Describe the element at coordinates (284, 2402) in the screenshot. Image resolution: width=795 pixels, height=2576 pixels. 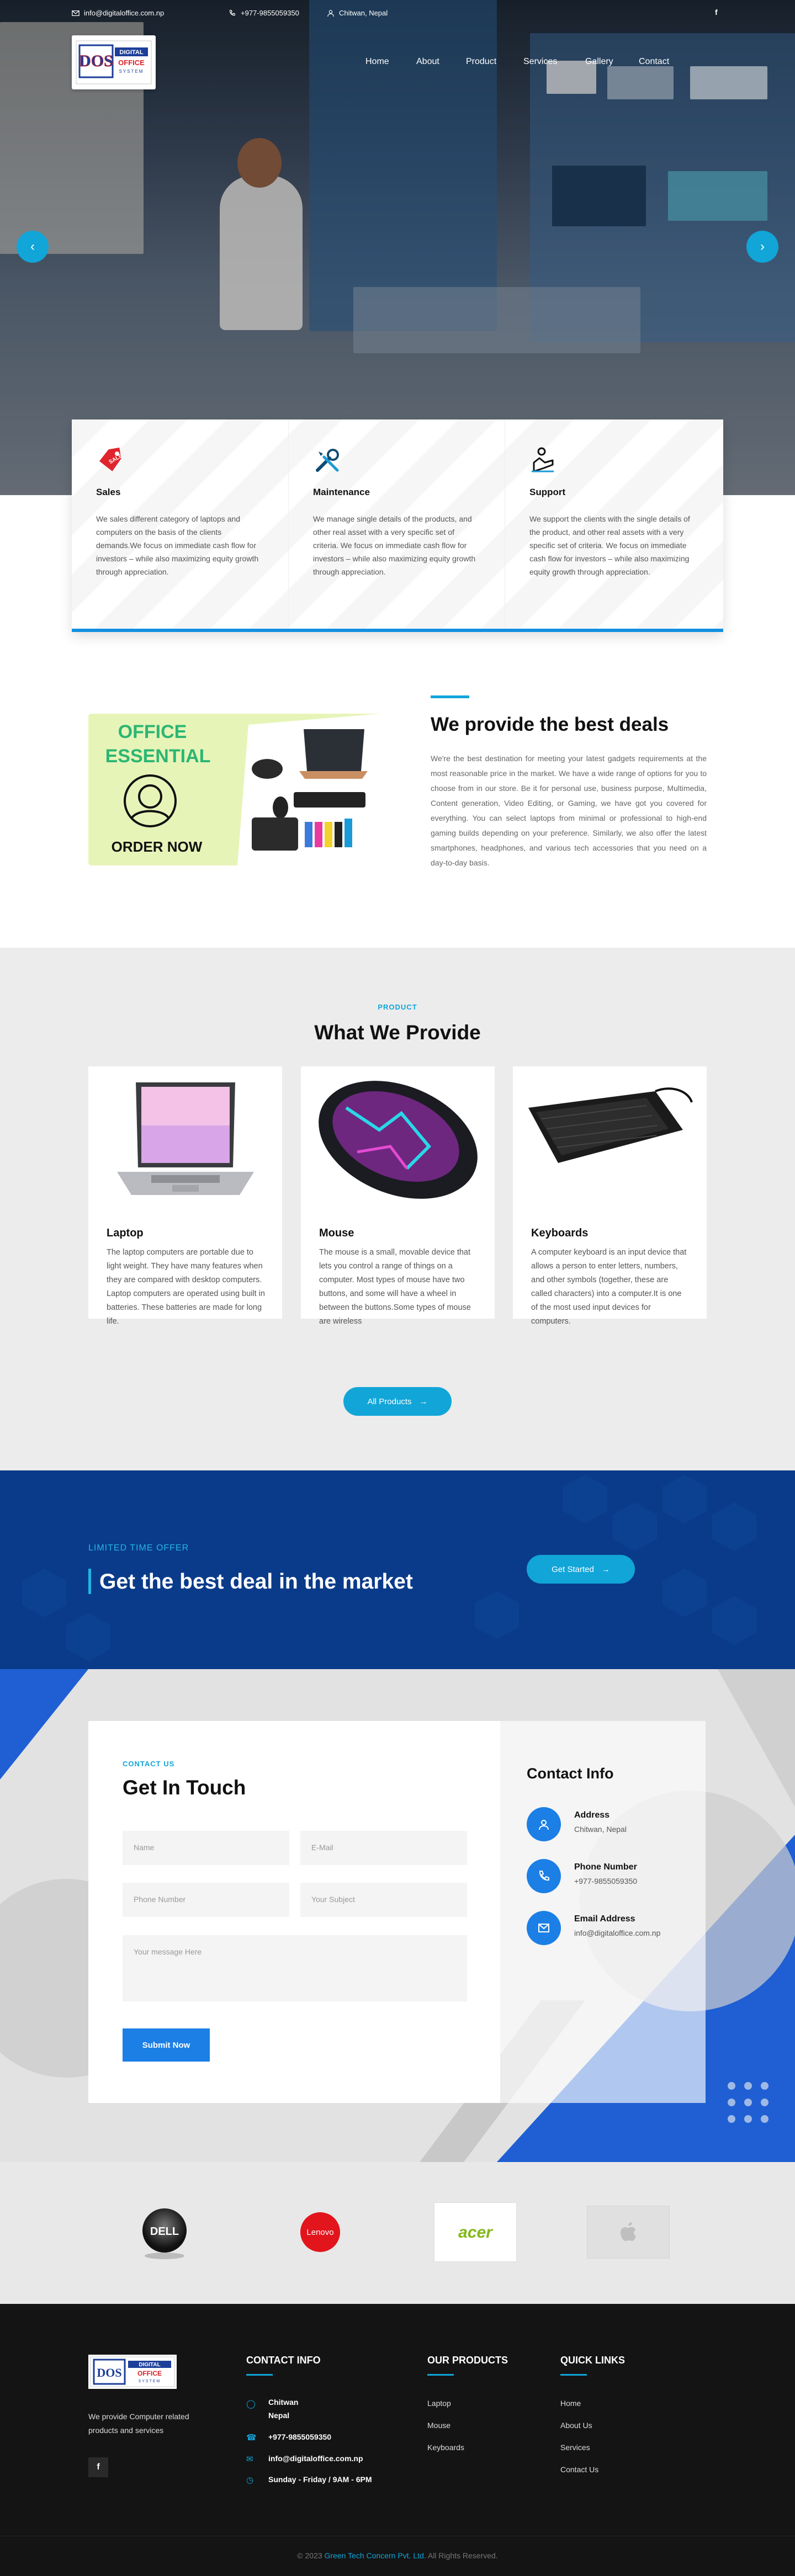
I see `footer-address-line1: Chitwan` at that location.